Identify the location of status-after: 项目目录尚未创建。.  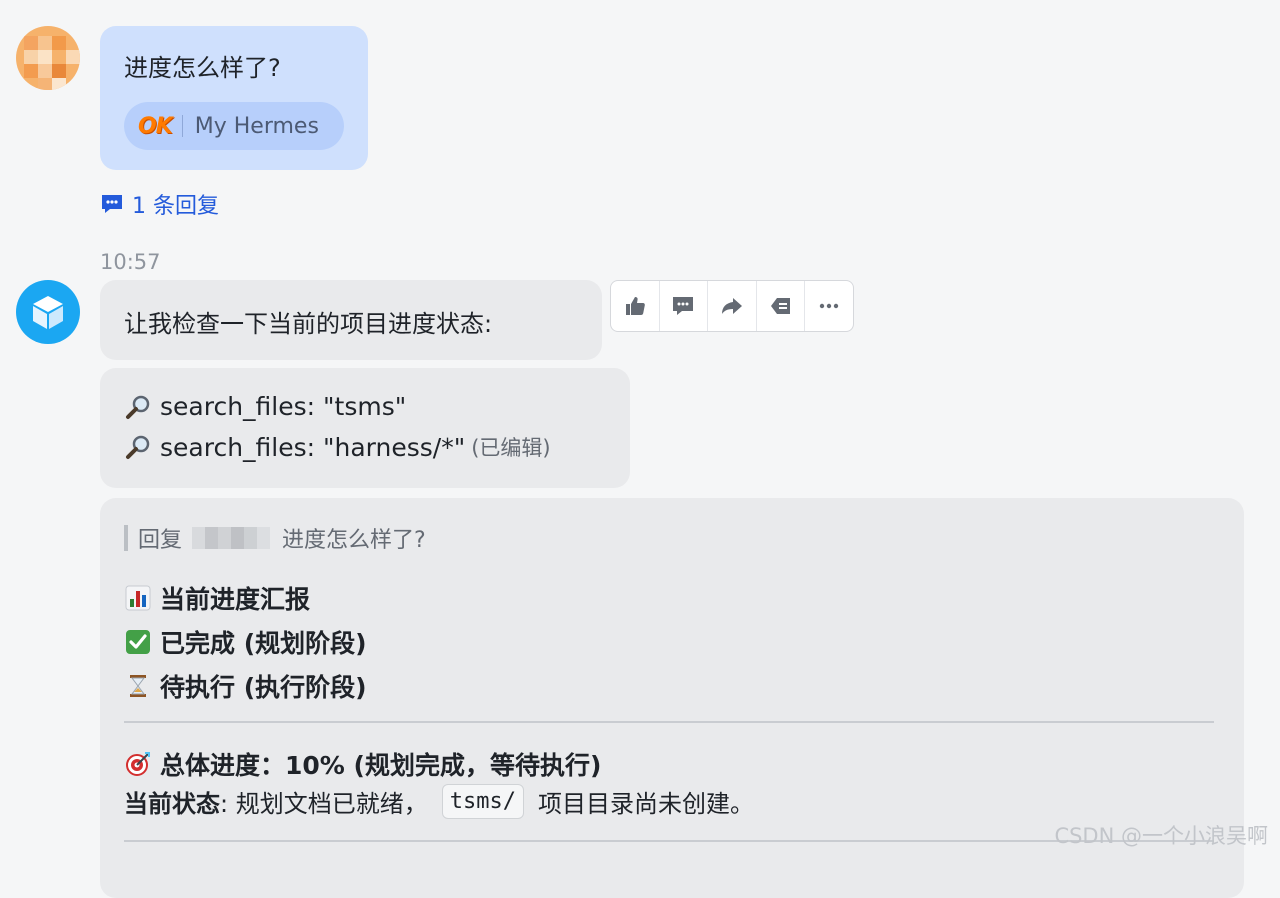
(645, 804).